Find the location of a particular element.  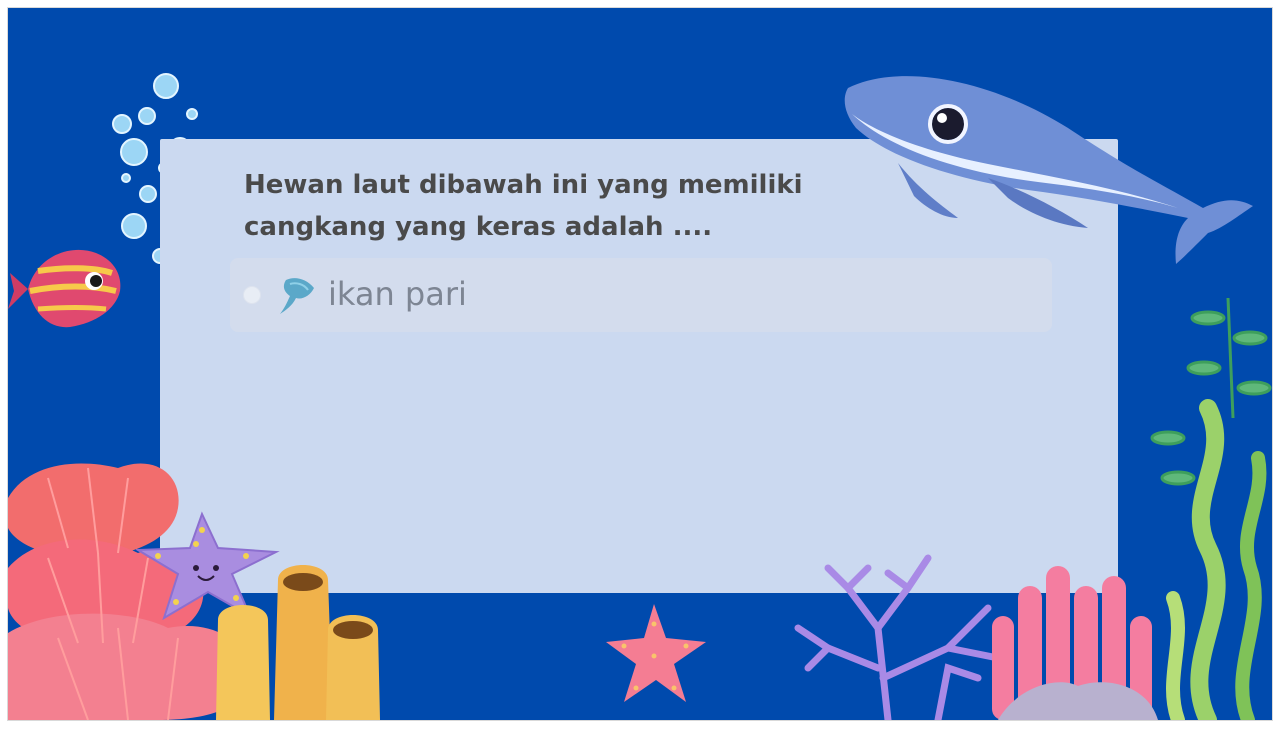

option-radio is located at coordinates (252, 295).